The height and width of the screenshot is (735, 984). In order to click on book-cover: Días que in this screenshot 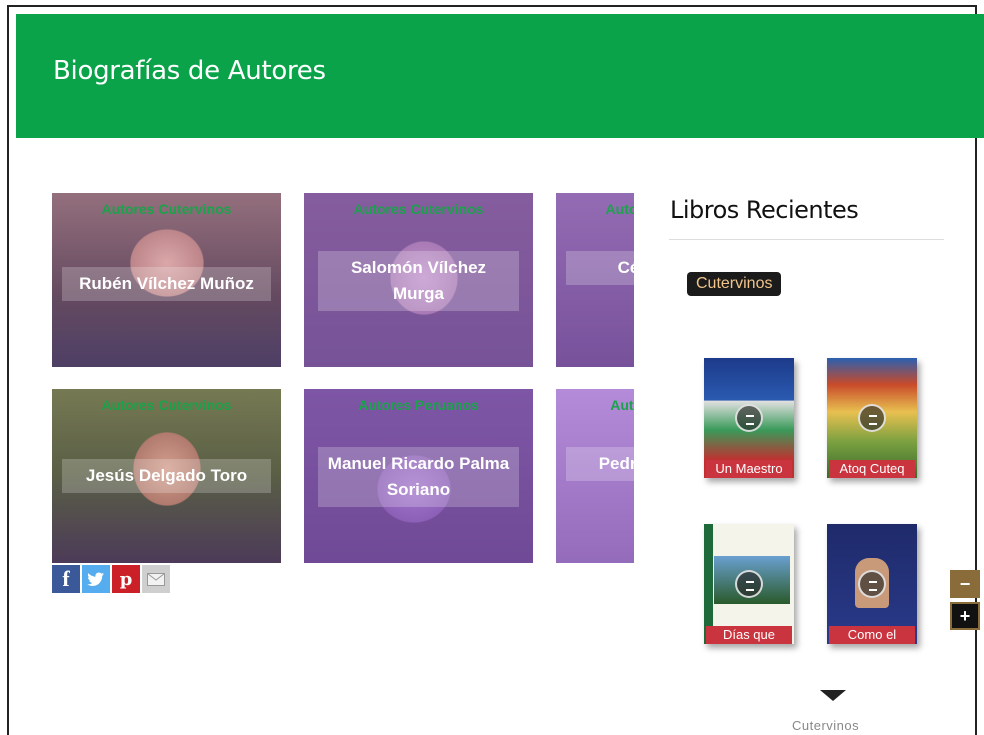, I will do `click(749, 584)`.